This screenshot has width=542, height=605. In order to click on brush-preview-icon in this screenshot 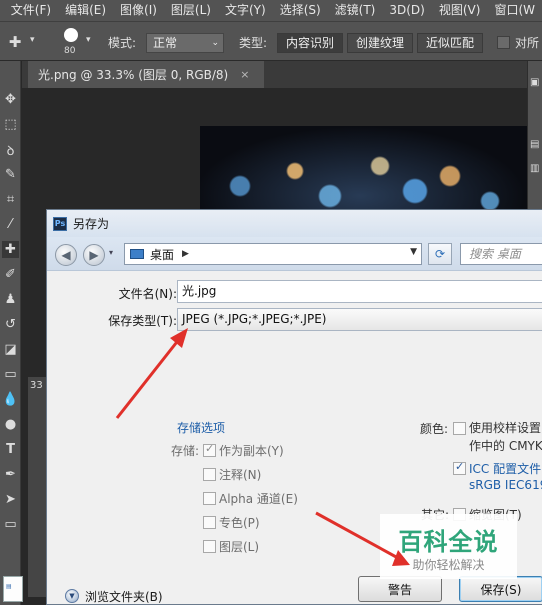, I will do `click(71, 35)`.